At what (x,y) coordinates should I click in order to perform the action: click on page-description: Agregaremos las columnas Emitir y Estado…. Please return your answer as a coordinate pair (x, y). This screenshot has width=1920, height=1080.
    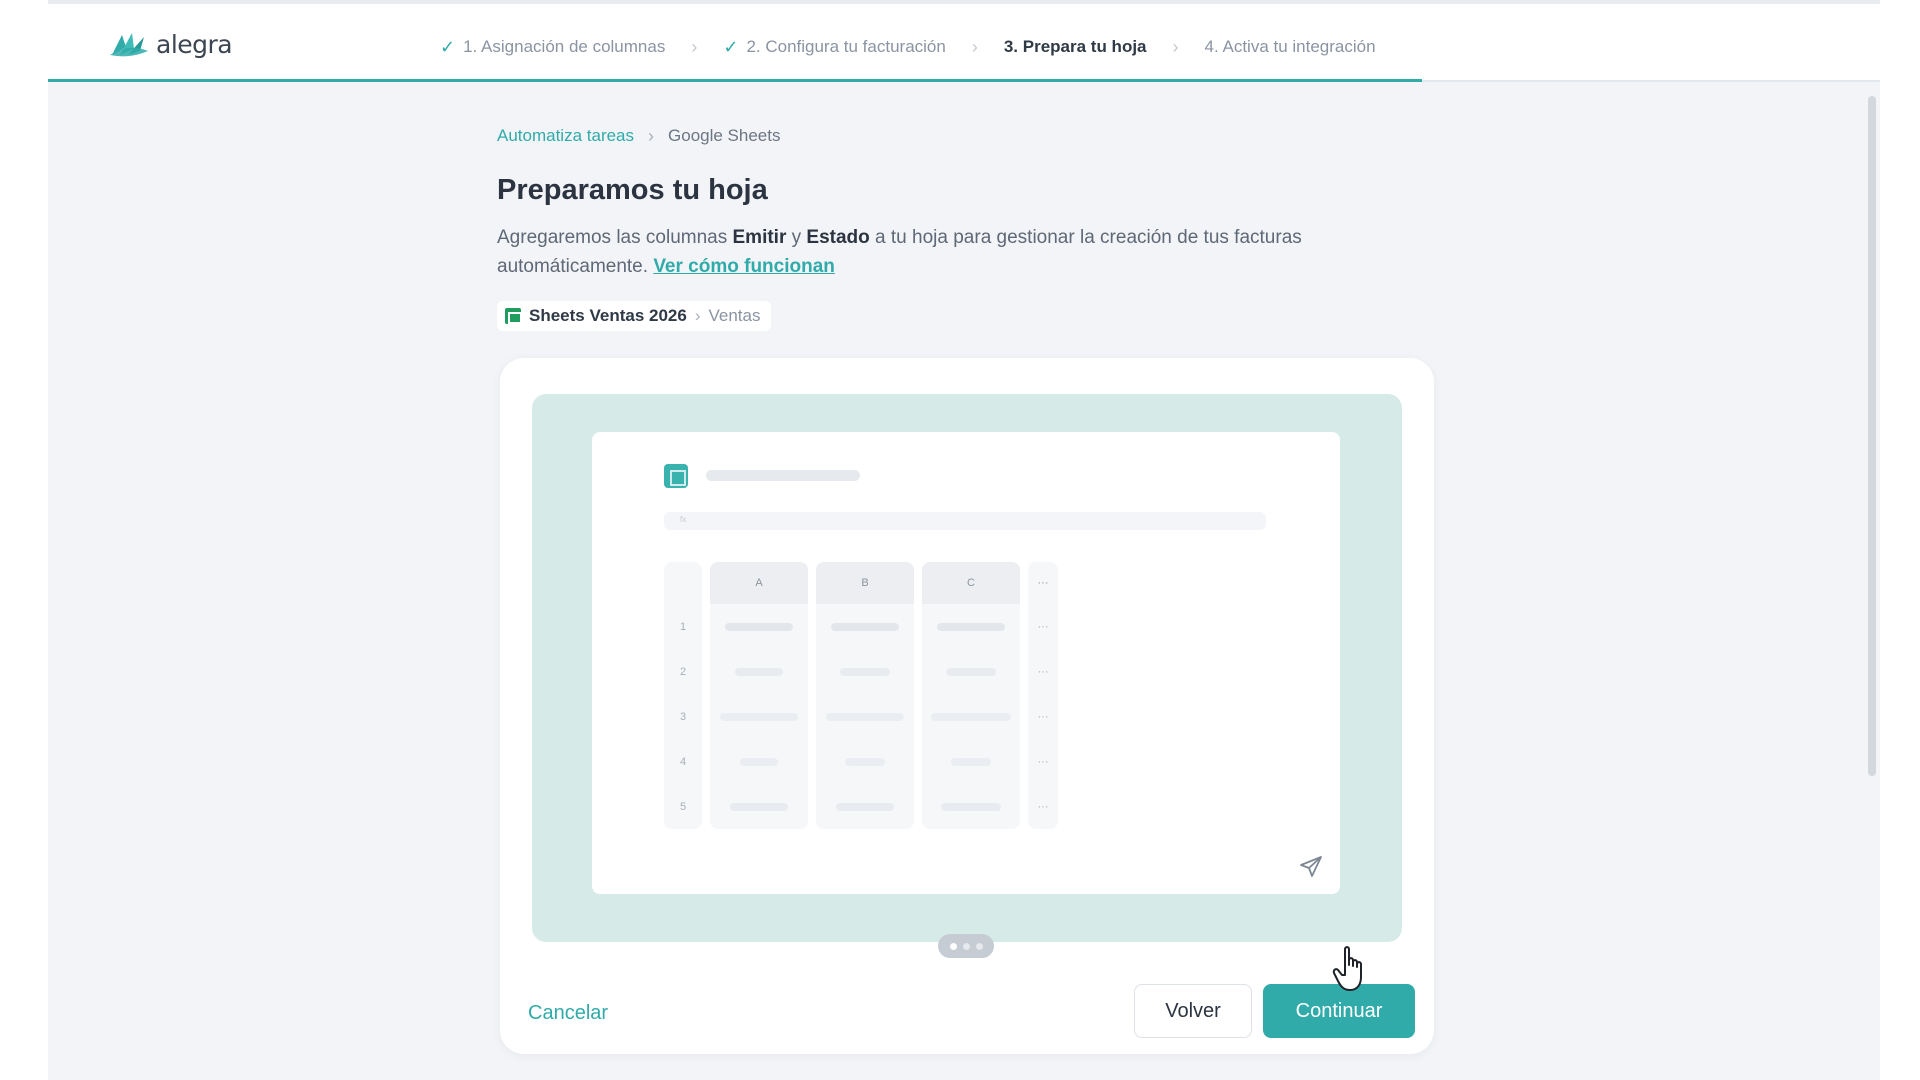
    Looking at the image, I should click on (967, 252).